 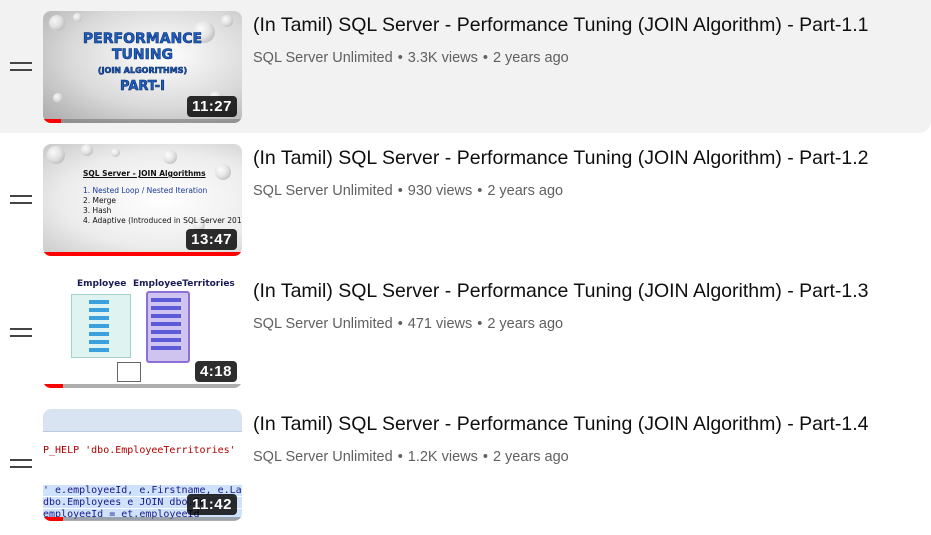 What do you see at coordinates (215, 371) in the screenshot?
I see `duration-badge: 4:18` at bounding box center [215, 371].